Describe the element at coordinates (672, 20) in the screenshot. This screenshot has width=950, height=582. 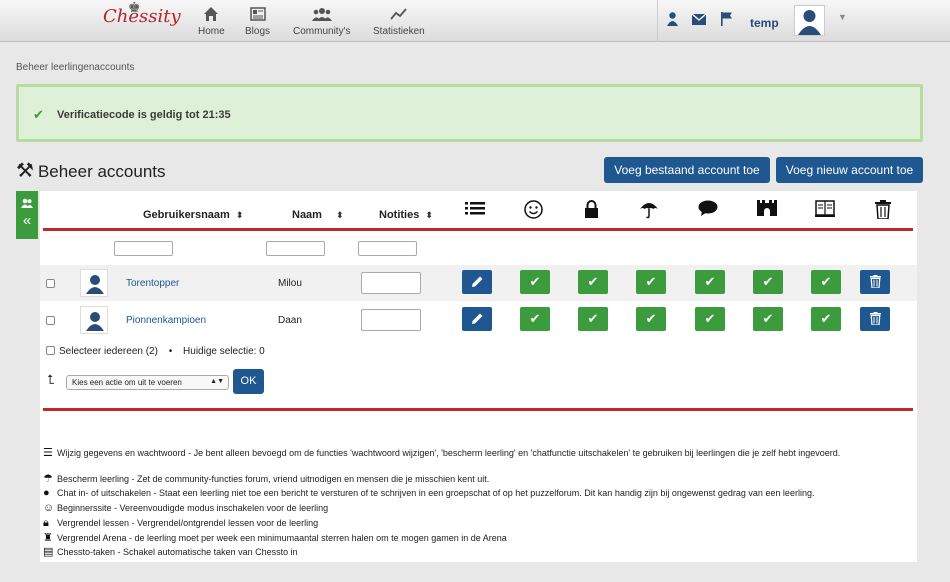
I see `user-icon` at that location.